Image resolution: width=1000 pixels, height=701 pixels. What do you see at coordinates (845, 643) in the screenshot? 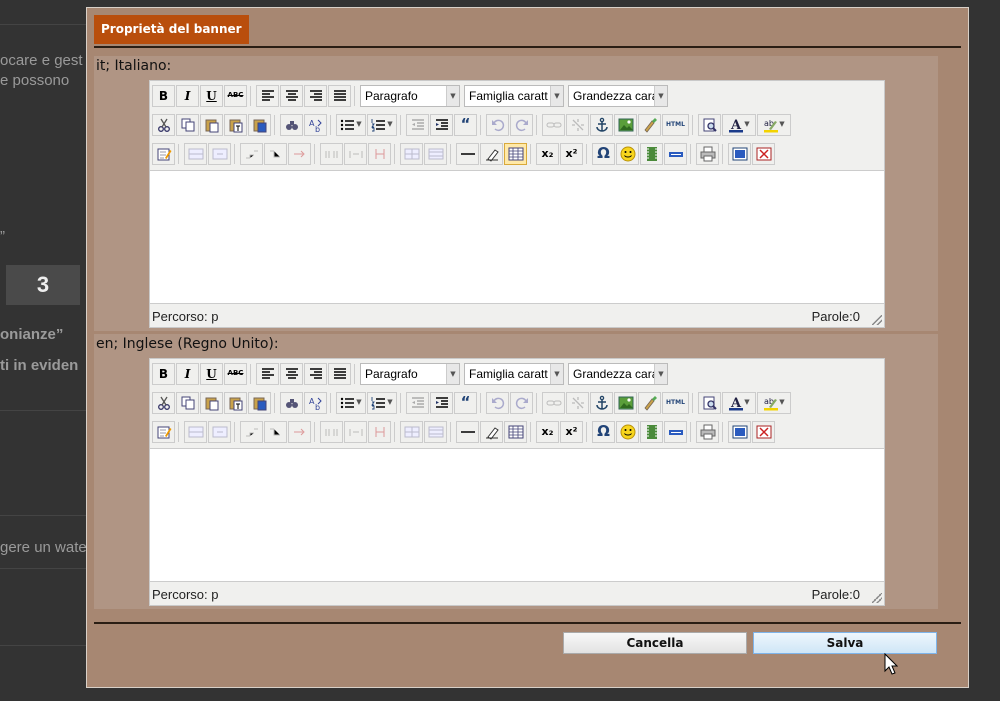
I see `save-button: Salva` at bounding box center [845, 643].